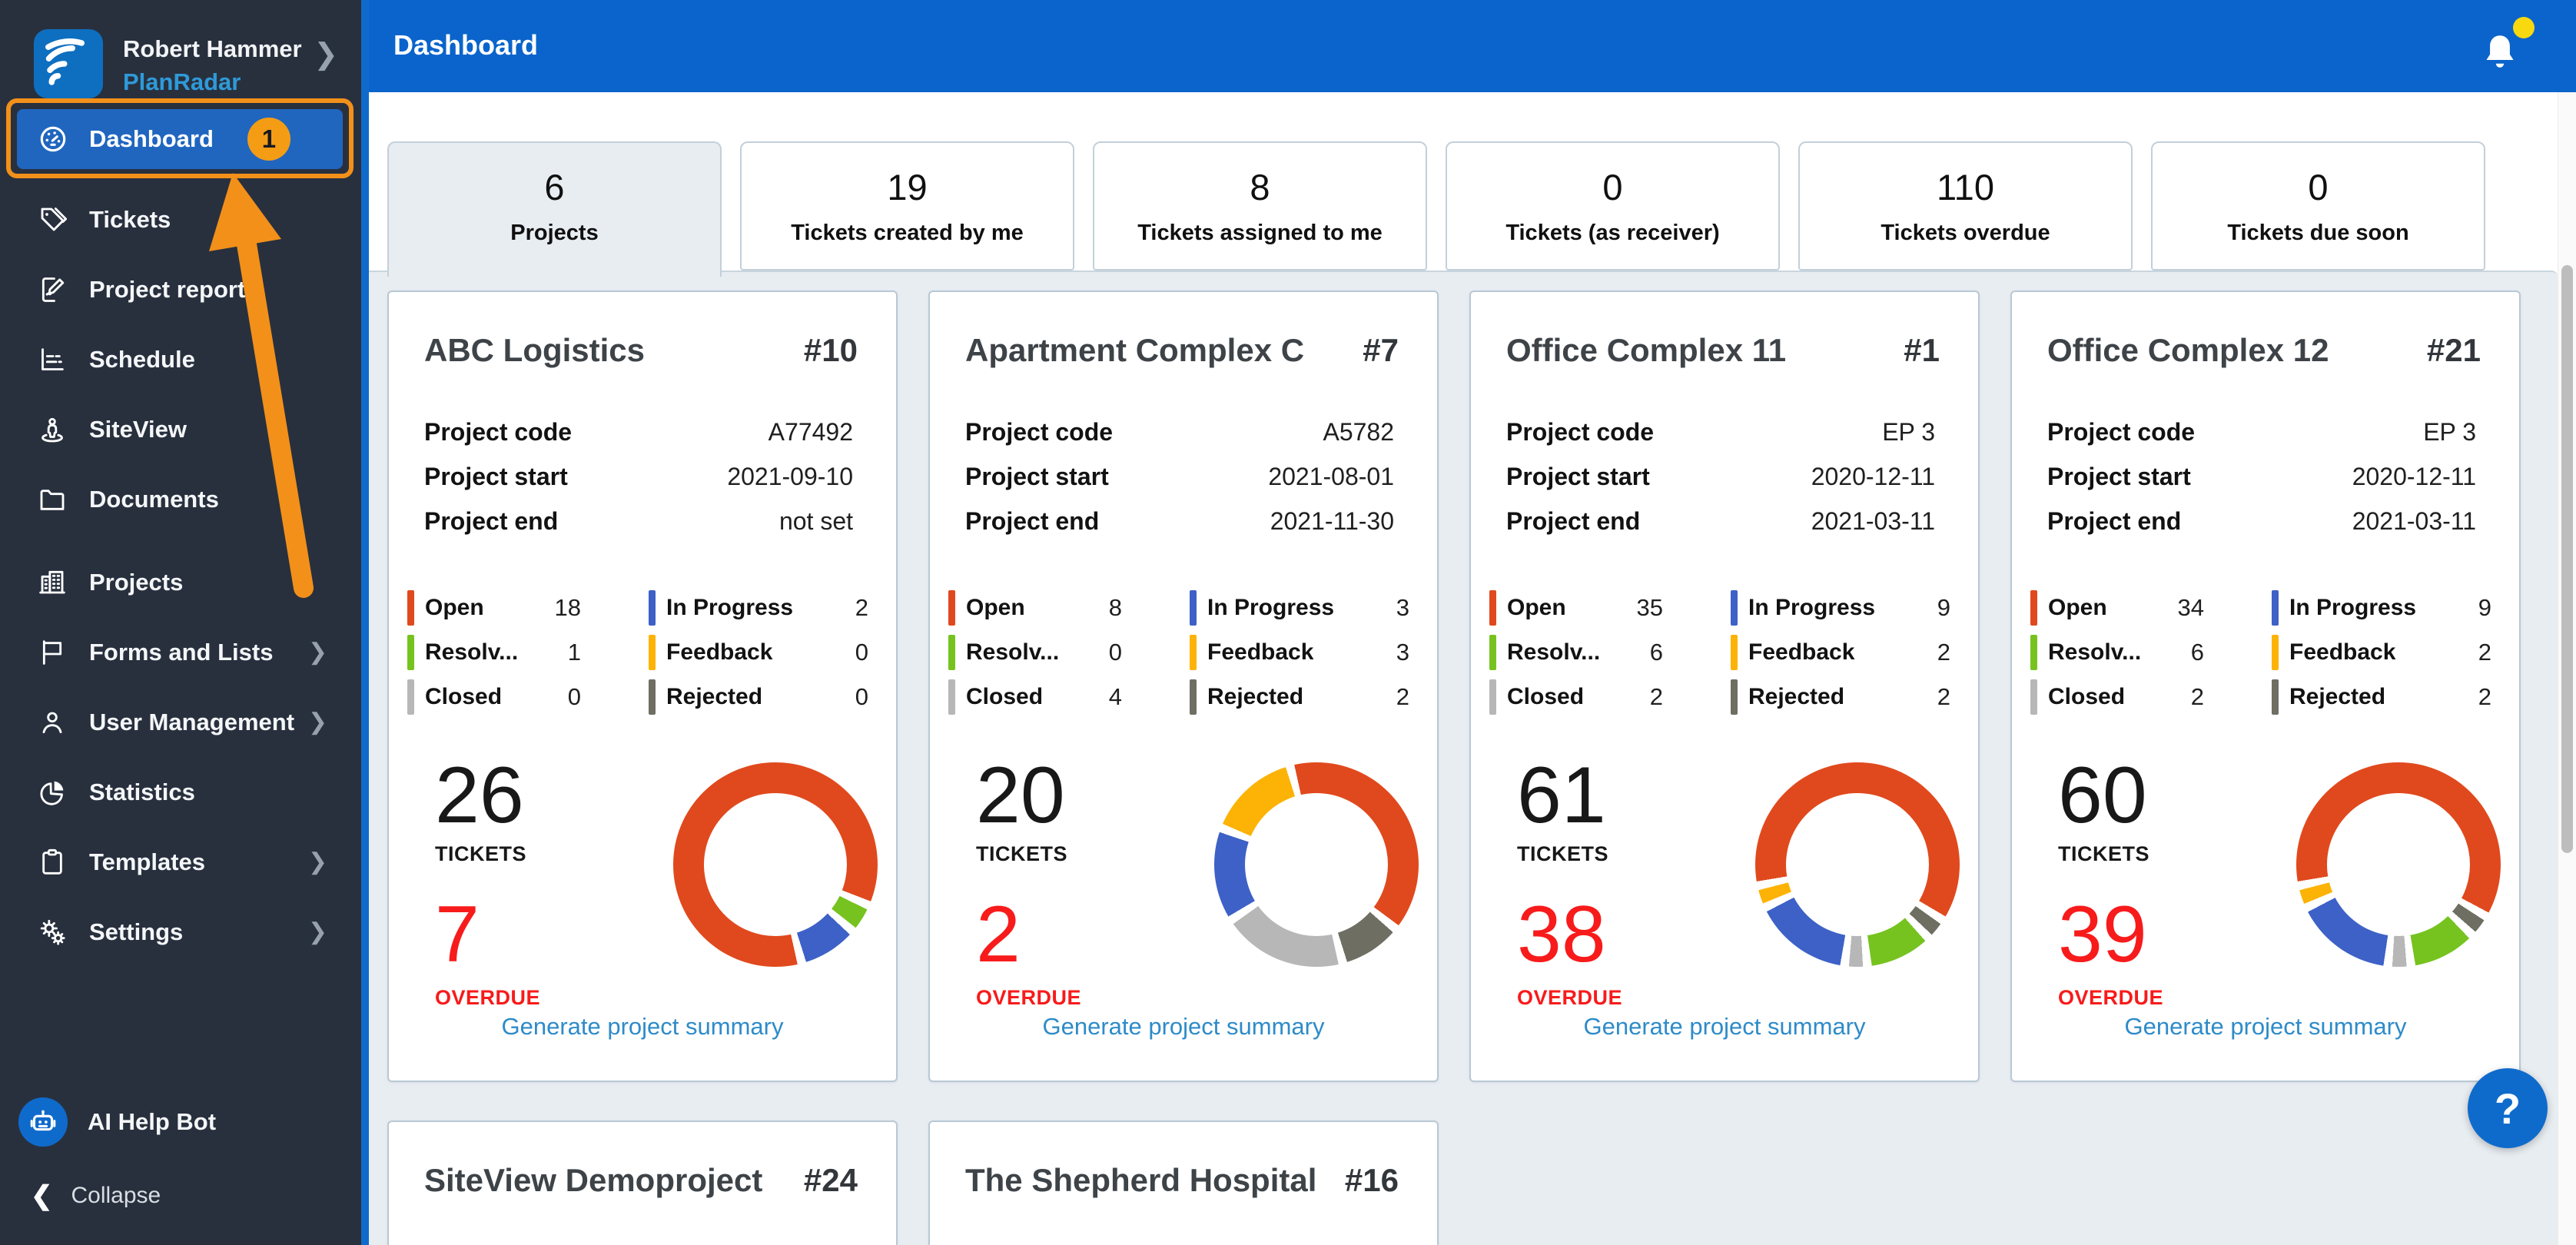 This screenshot has width=2576, height=1245. What do you see at coordinates (117, 1122) in the screenshot?
I see `ai-help-bot-button: AI Help Bot` at bounding box center [117, 1122].